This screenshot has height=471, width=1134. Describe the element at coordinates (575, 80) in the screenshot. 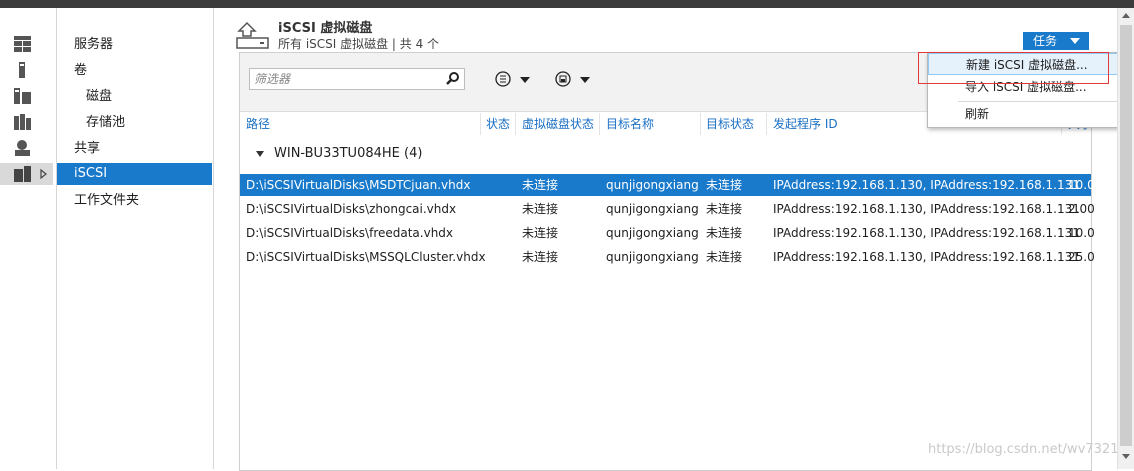

I see `save-query-button` at that location.